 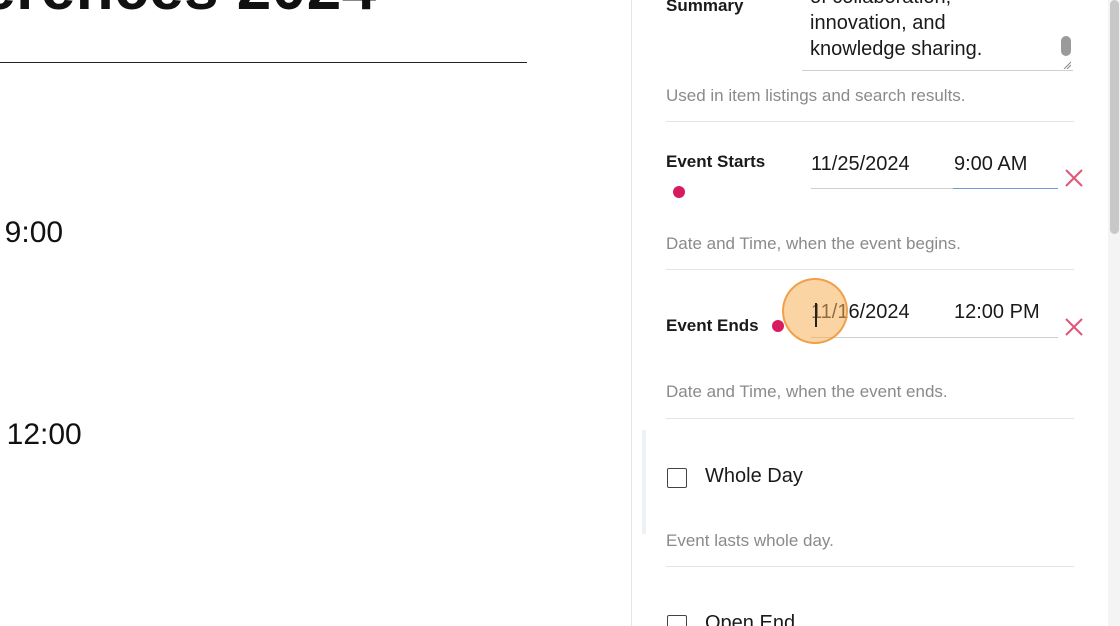 What do you see at coordinates (263, 62) in the screenshot?
I see `title-underline` at bounding box center [263, 62].